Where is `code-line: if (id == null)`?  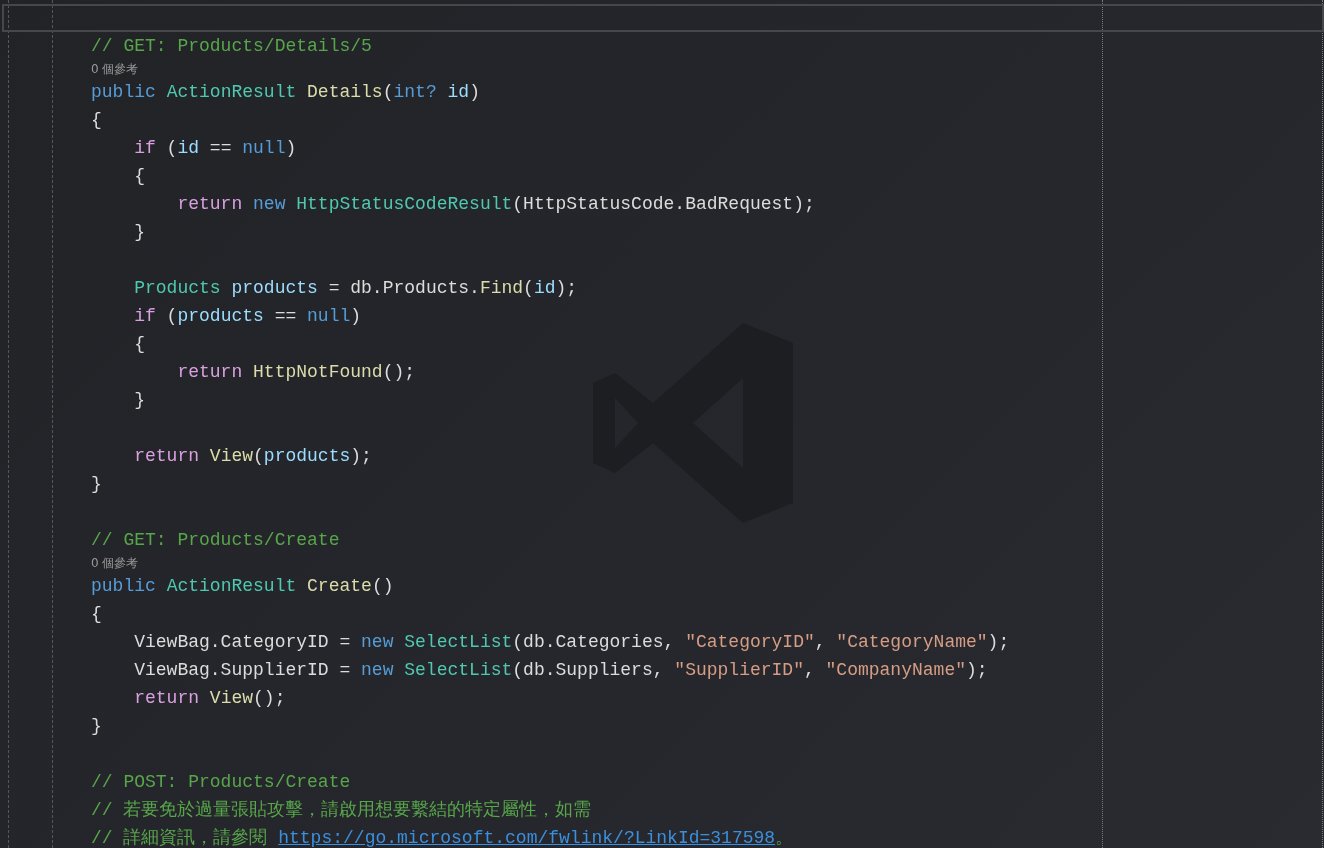
code-line: if (id == null) is located at coordinates (215, 148).